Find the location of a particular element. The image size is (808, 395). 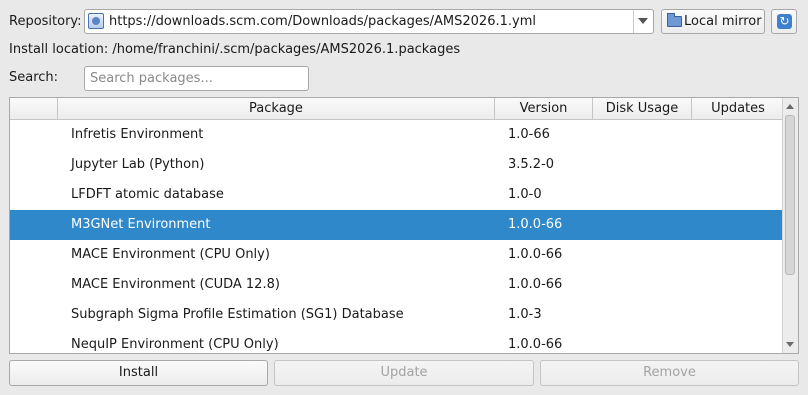

package-name: LFDFT atomic database is located at coordinates (147, 194).